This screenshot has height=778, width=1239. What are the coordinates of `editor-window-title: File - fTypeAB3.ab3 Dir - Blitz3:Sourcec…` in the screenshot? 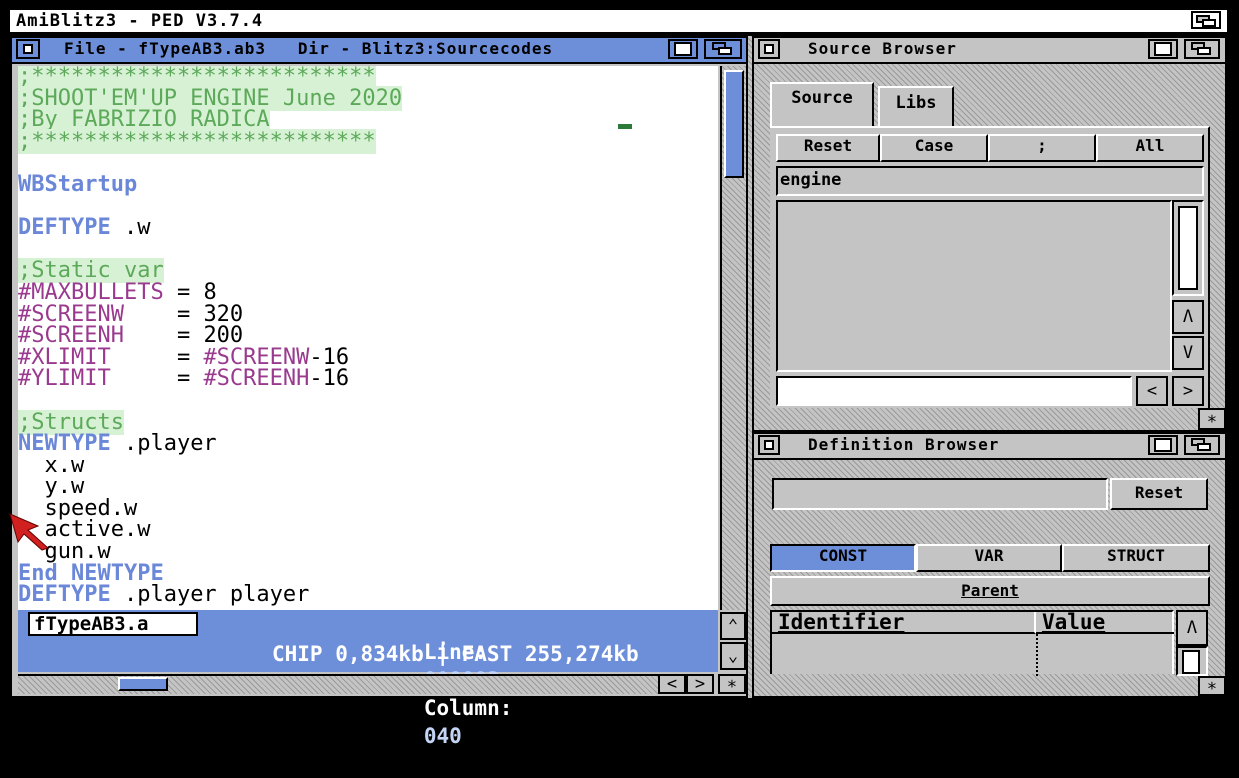 It's located at (309, 48).